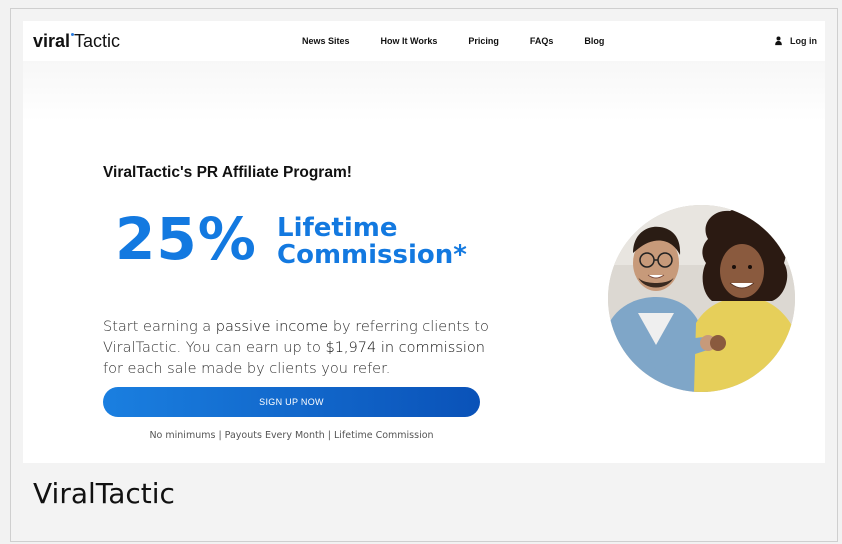 This screenshot has height=544, width=842. I want to click on photo-illustration, so click(701, 298).